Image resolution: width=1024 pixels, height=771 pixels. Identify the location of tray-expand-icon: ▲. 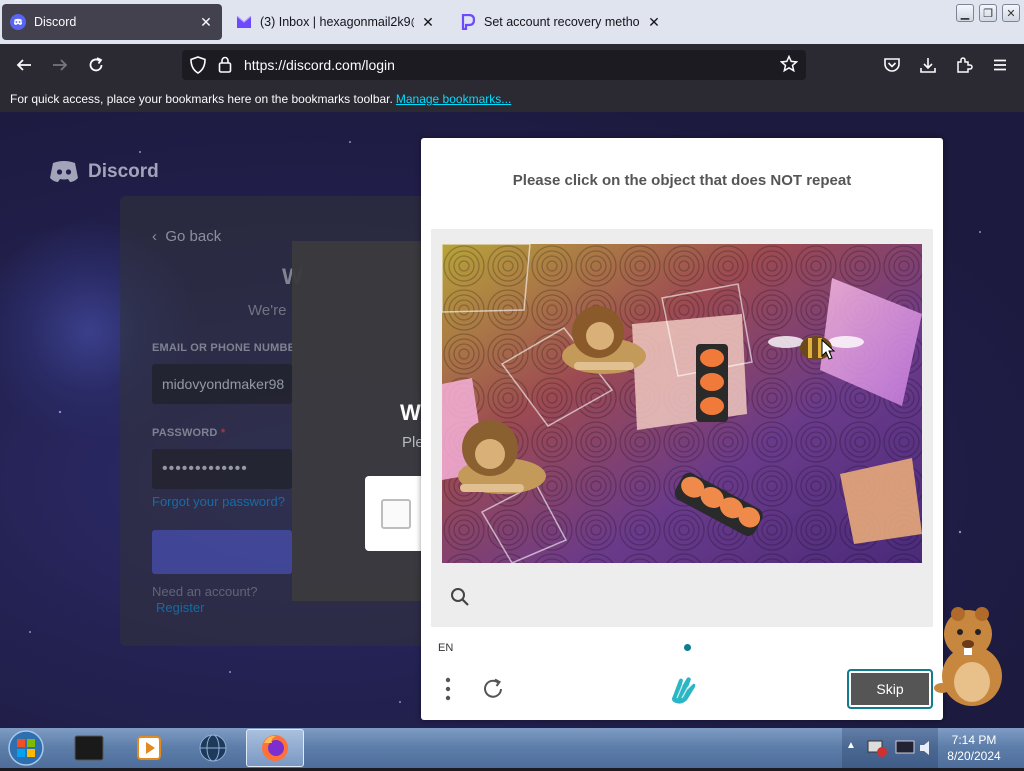
(851, 745).